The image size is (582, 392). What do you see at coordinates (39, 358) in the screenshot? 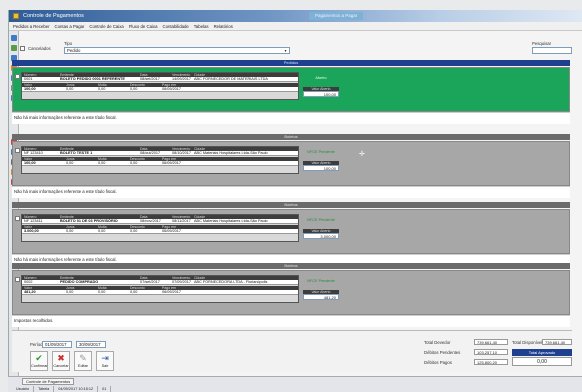
I see `check-icon: ✔` at bounding box center [39, 358].